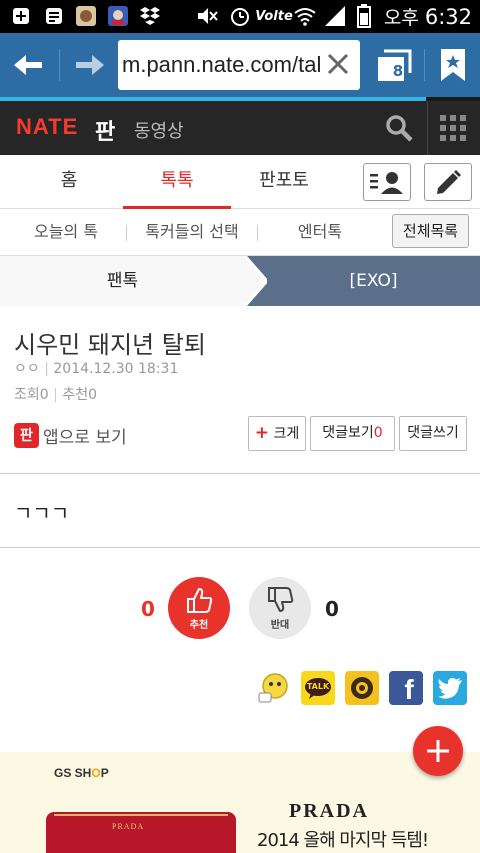  I want to click on tab-home: 홈, so click(69, 182).